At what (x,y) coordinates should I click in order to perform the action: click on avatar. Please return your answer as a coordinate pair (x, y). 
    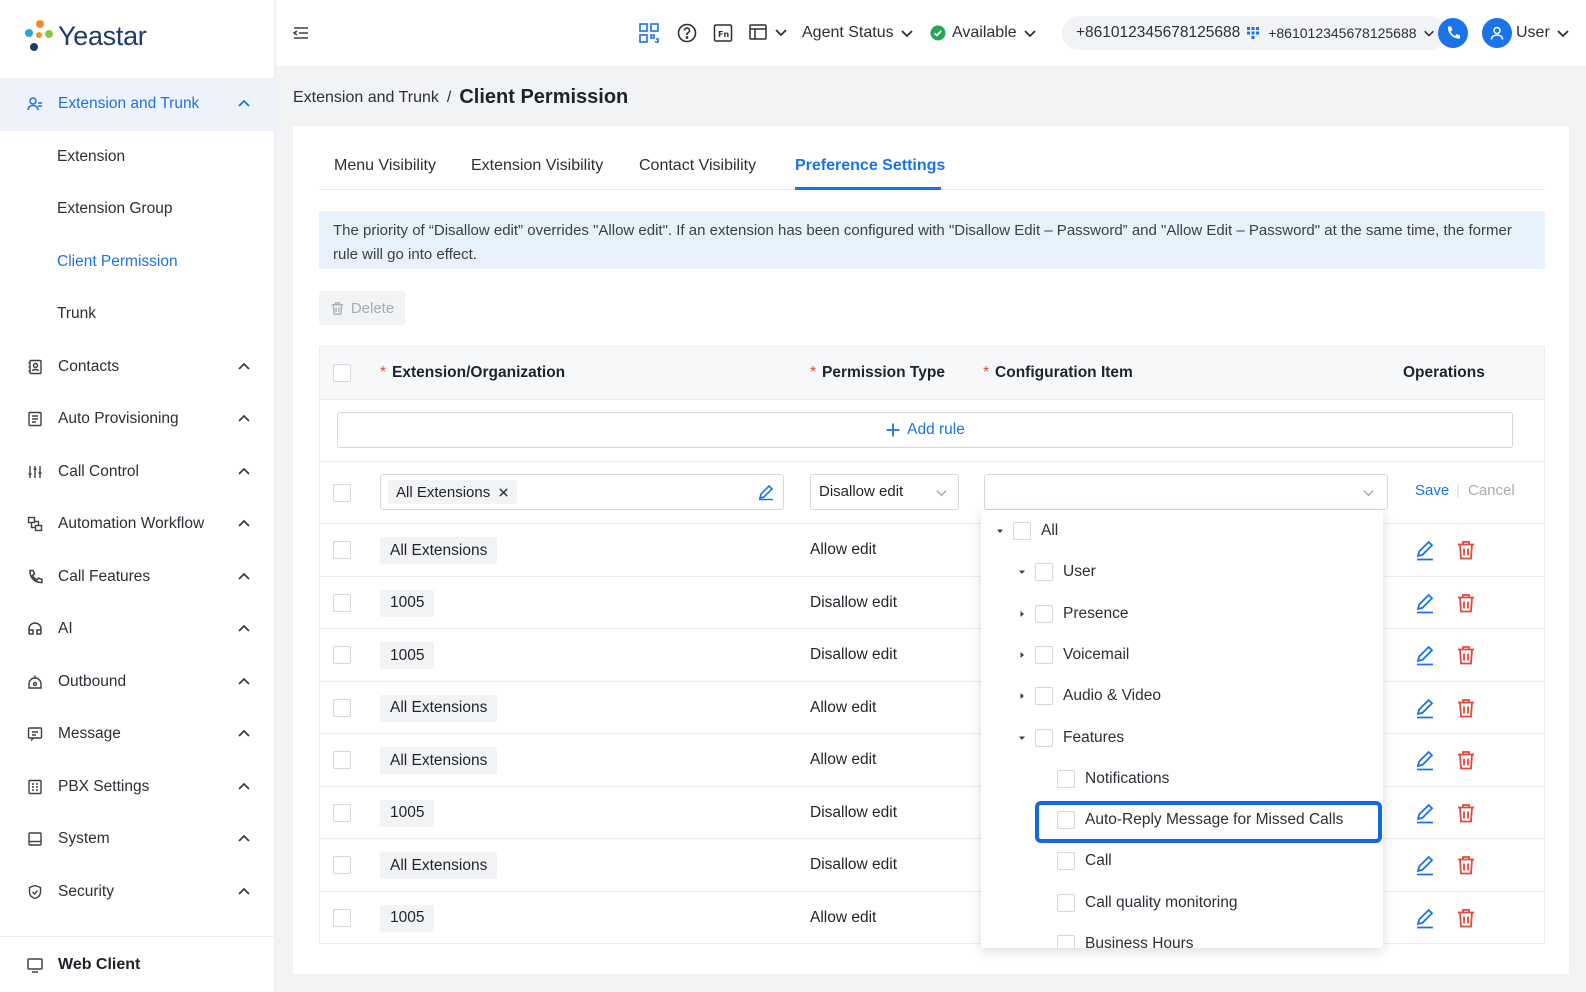
    Looking at the image, I should click on (1497, 33).